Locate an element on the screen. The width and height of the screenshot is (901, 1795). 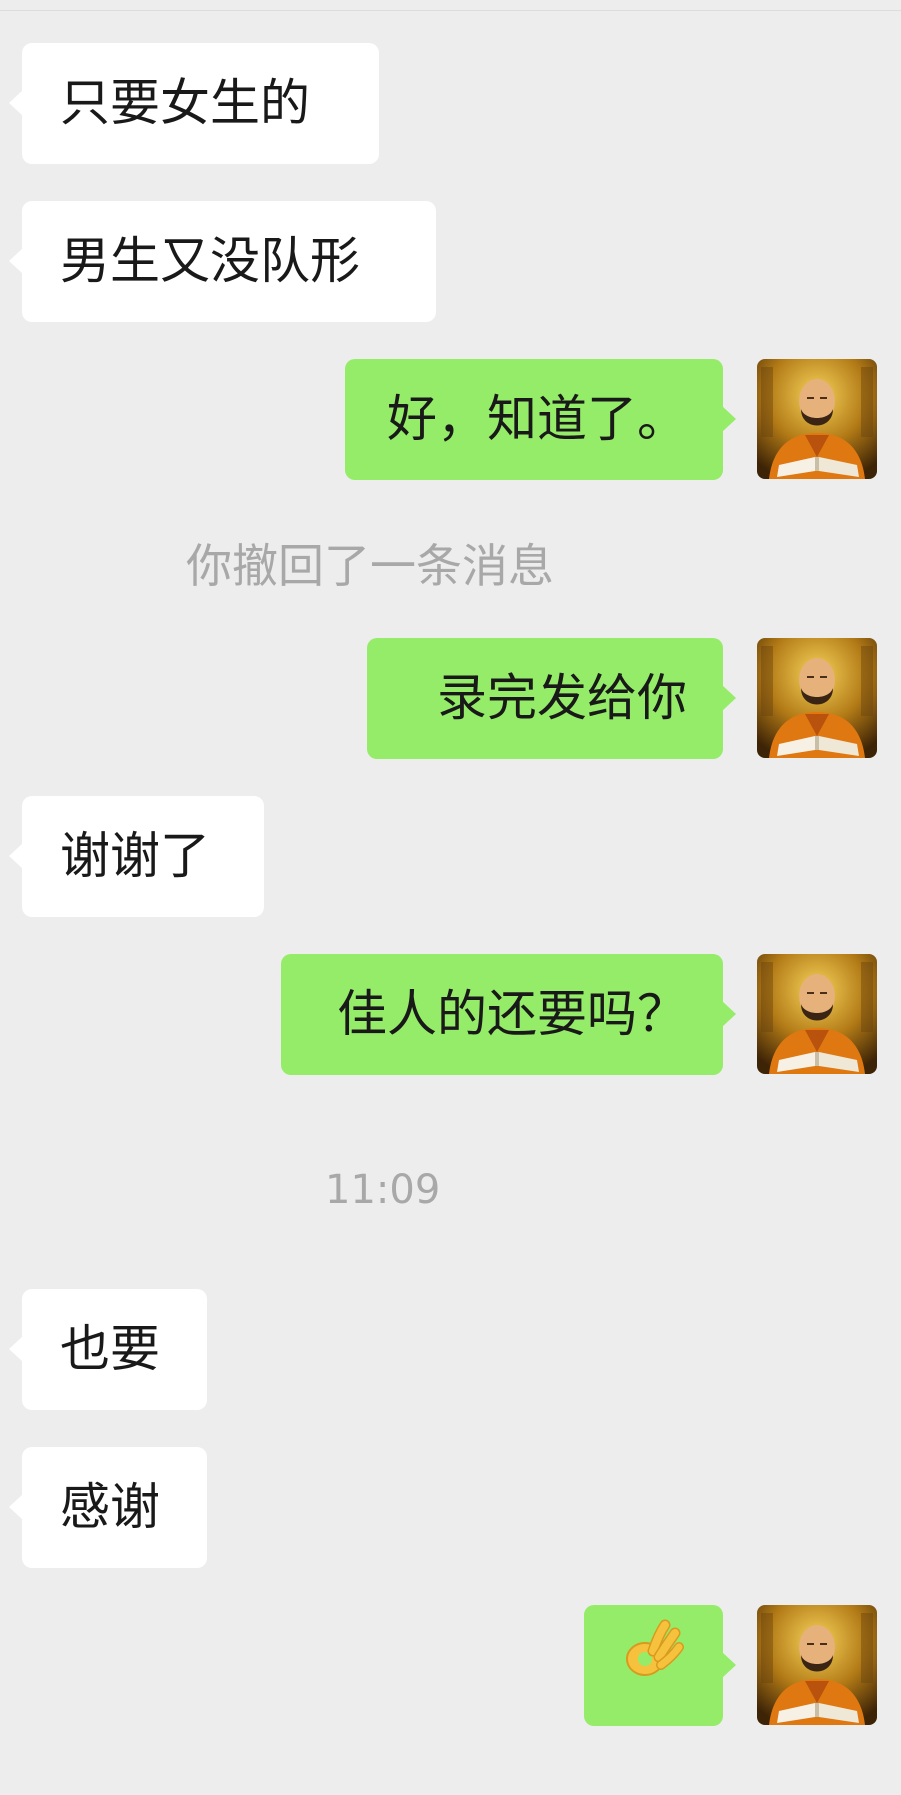
top-divider is located at coordinates (450, 10).